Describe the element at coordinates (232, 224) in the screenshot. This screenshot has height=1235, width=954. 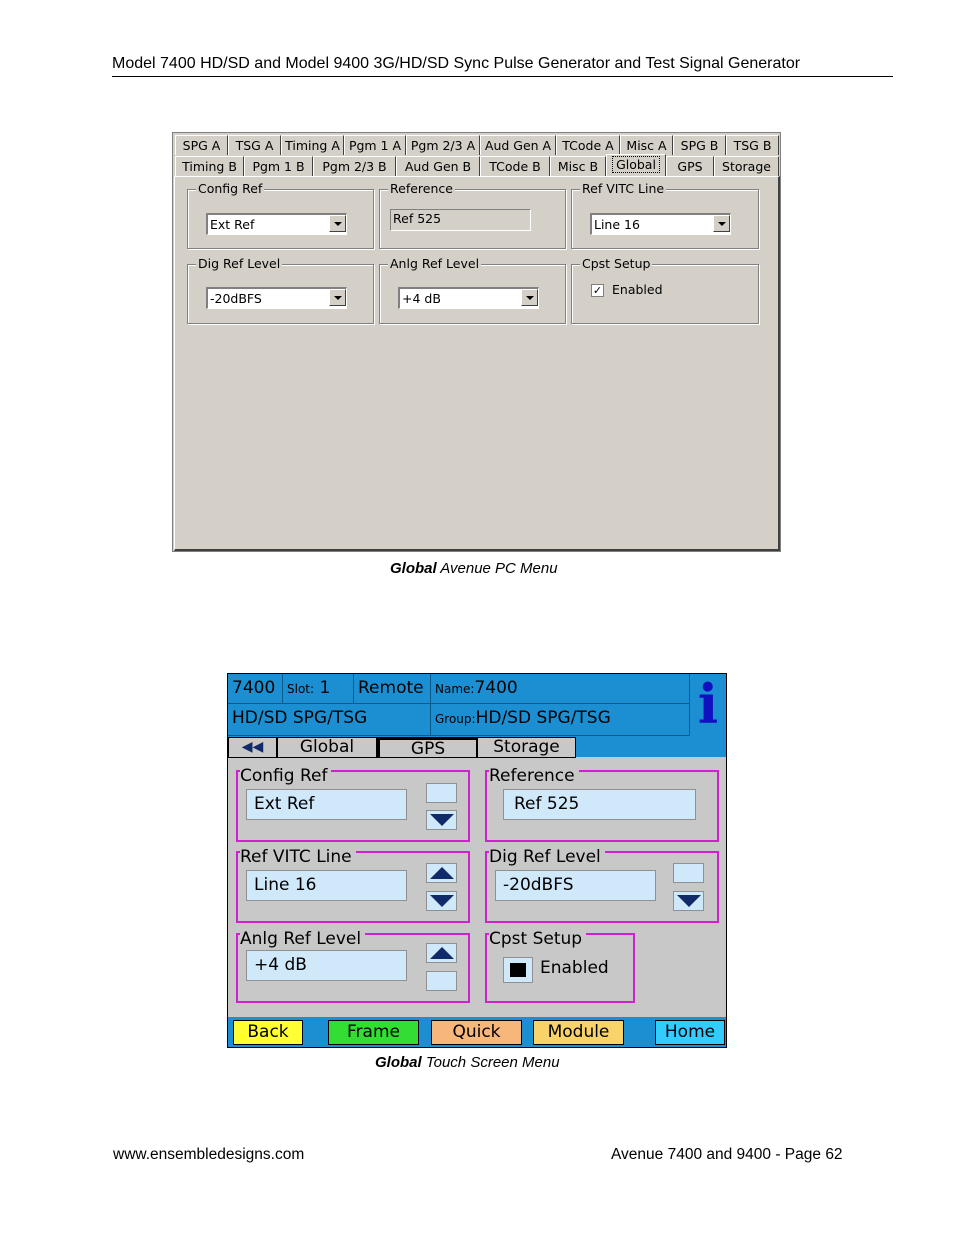
I see `config-ref-value: Ext Ref` at that location.